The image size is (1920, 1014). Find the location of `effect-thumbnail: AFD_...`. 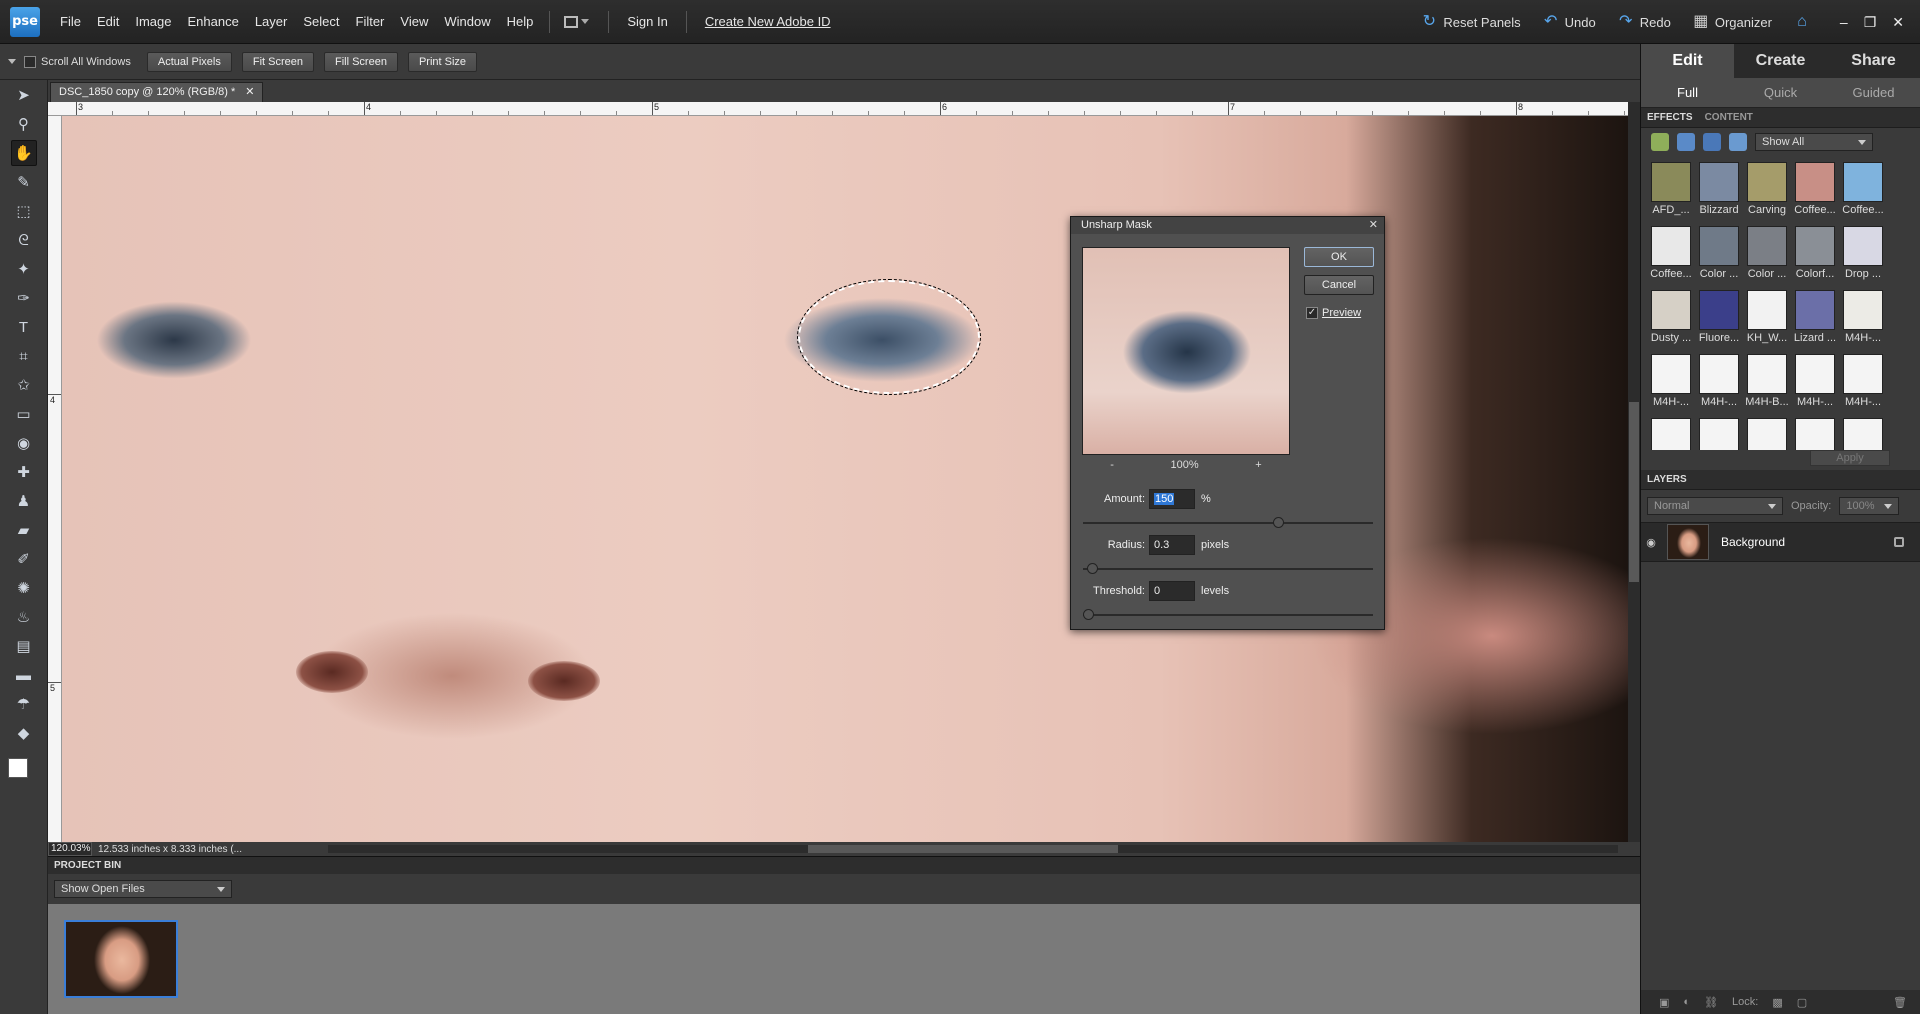

effect-thumbnail: AFD_... is located at coordinates (1671, 194).